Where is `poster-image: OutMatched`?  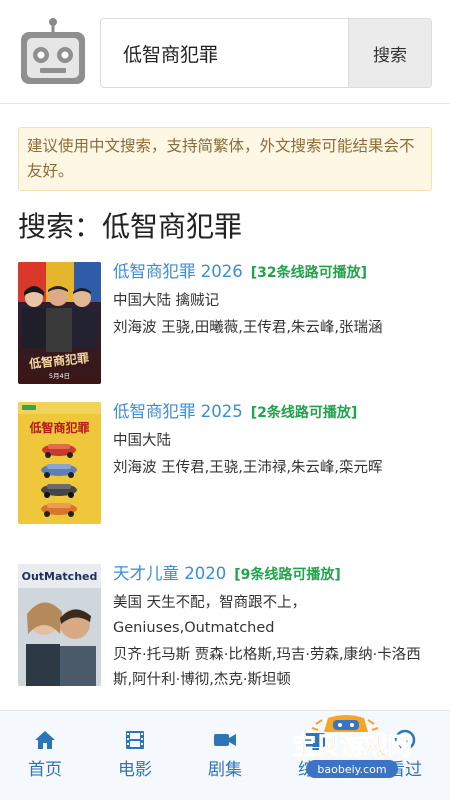 poster-image: OutMatched is located at coordinates (59, 625).